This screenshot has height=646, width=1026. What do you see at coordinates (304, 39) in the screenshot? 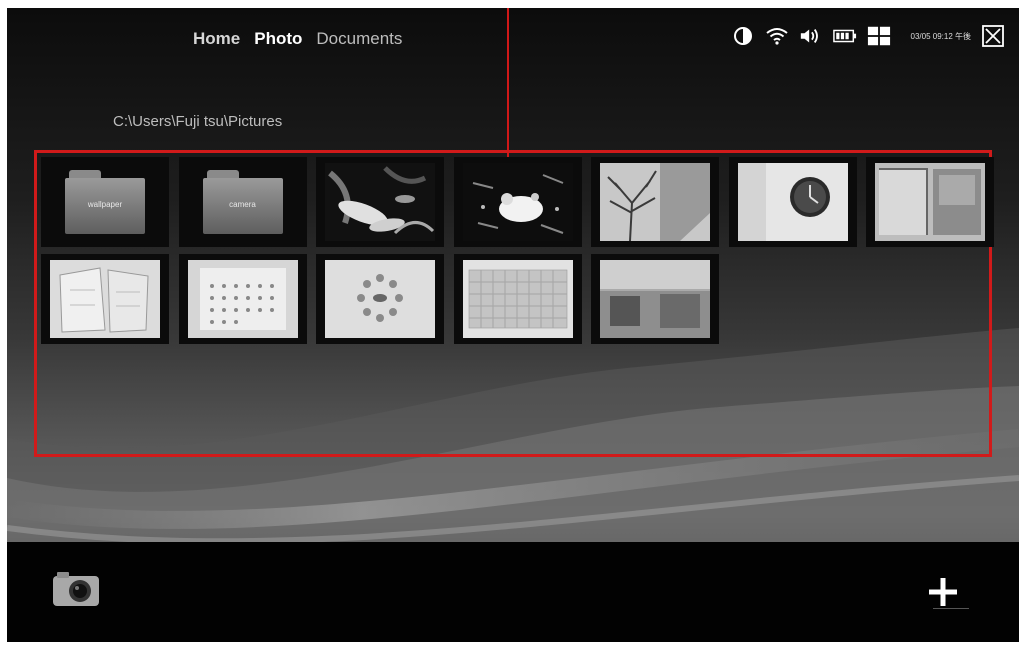
I see `top-navigation: Home Photo Documents` at bounding box center [304, 39].